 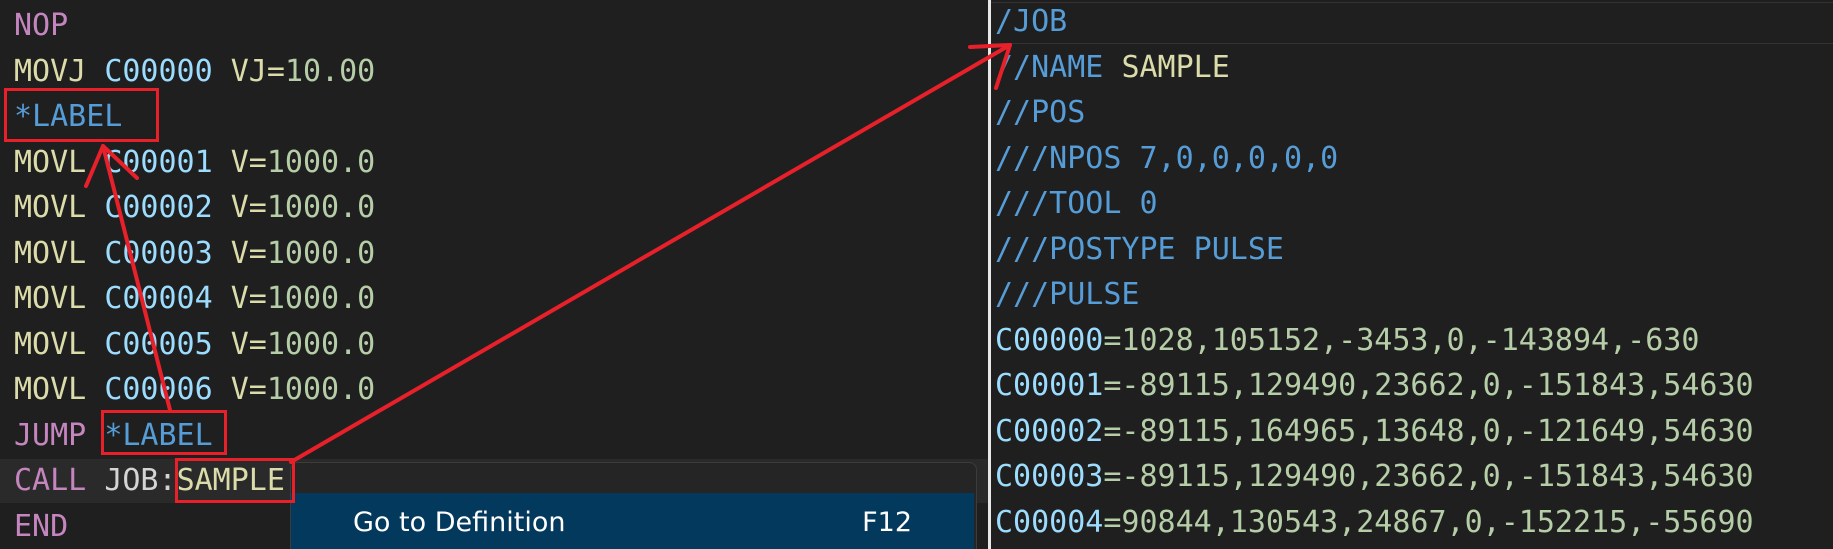 I want to click on code-token: =1028,105152,-3453,0,-143894,-630, so click(x=1401, y=340).